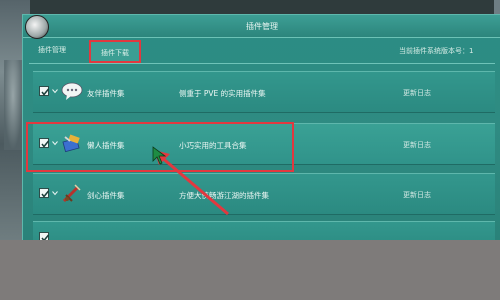 This screenshot has width=500, height=300. What do you see at coordinates (106, 195) in the screenshot?
I see `plugin-name: 剑心插件集` at bounding box center [106, 195].